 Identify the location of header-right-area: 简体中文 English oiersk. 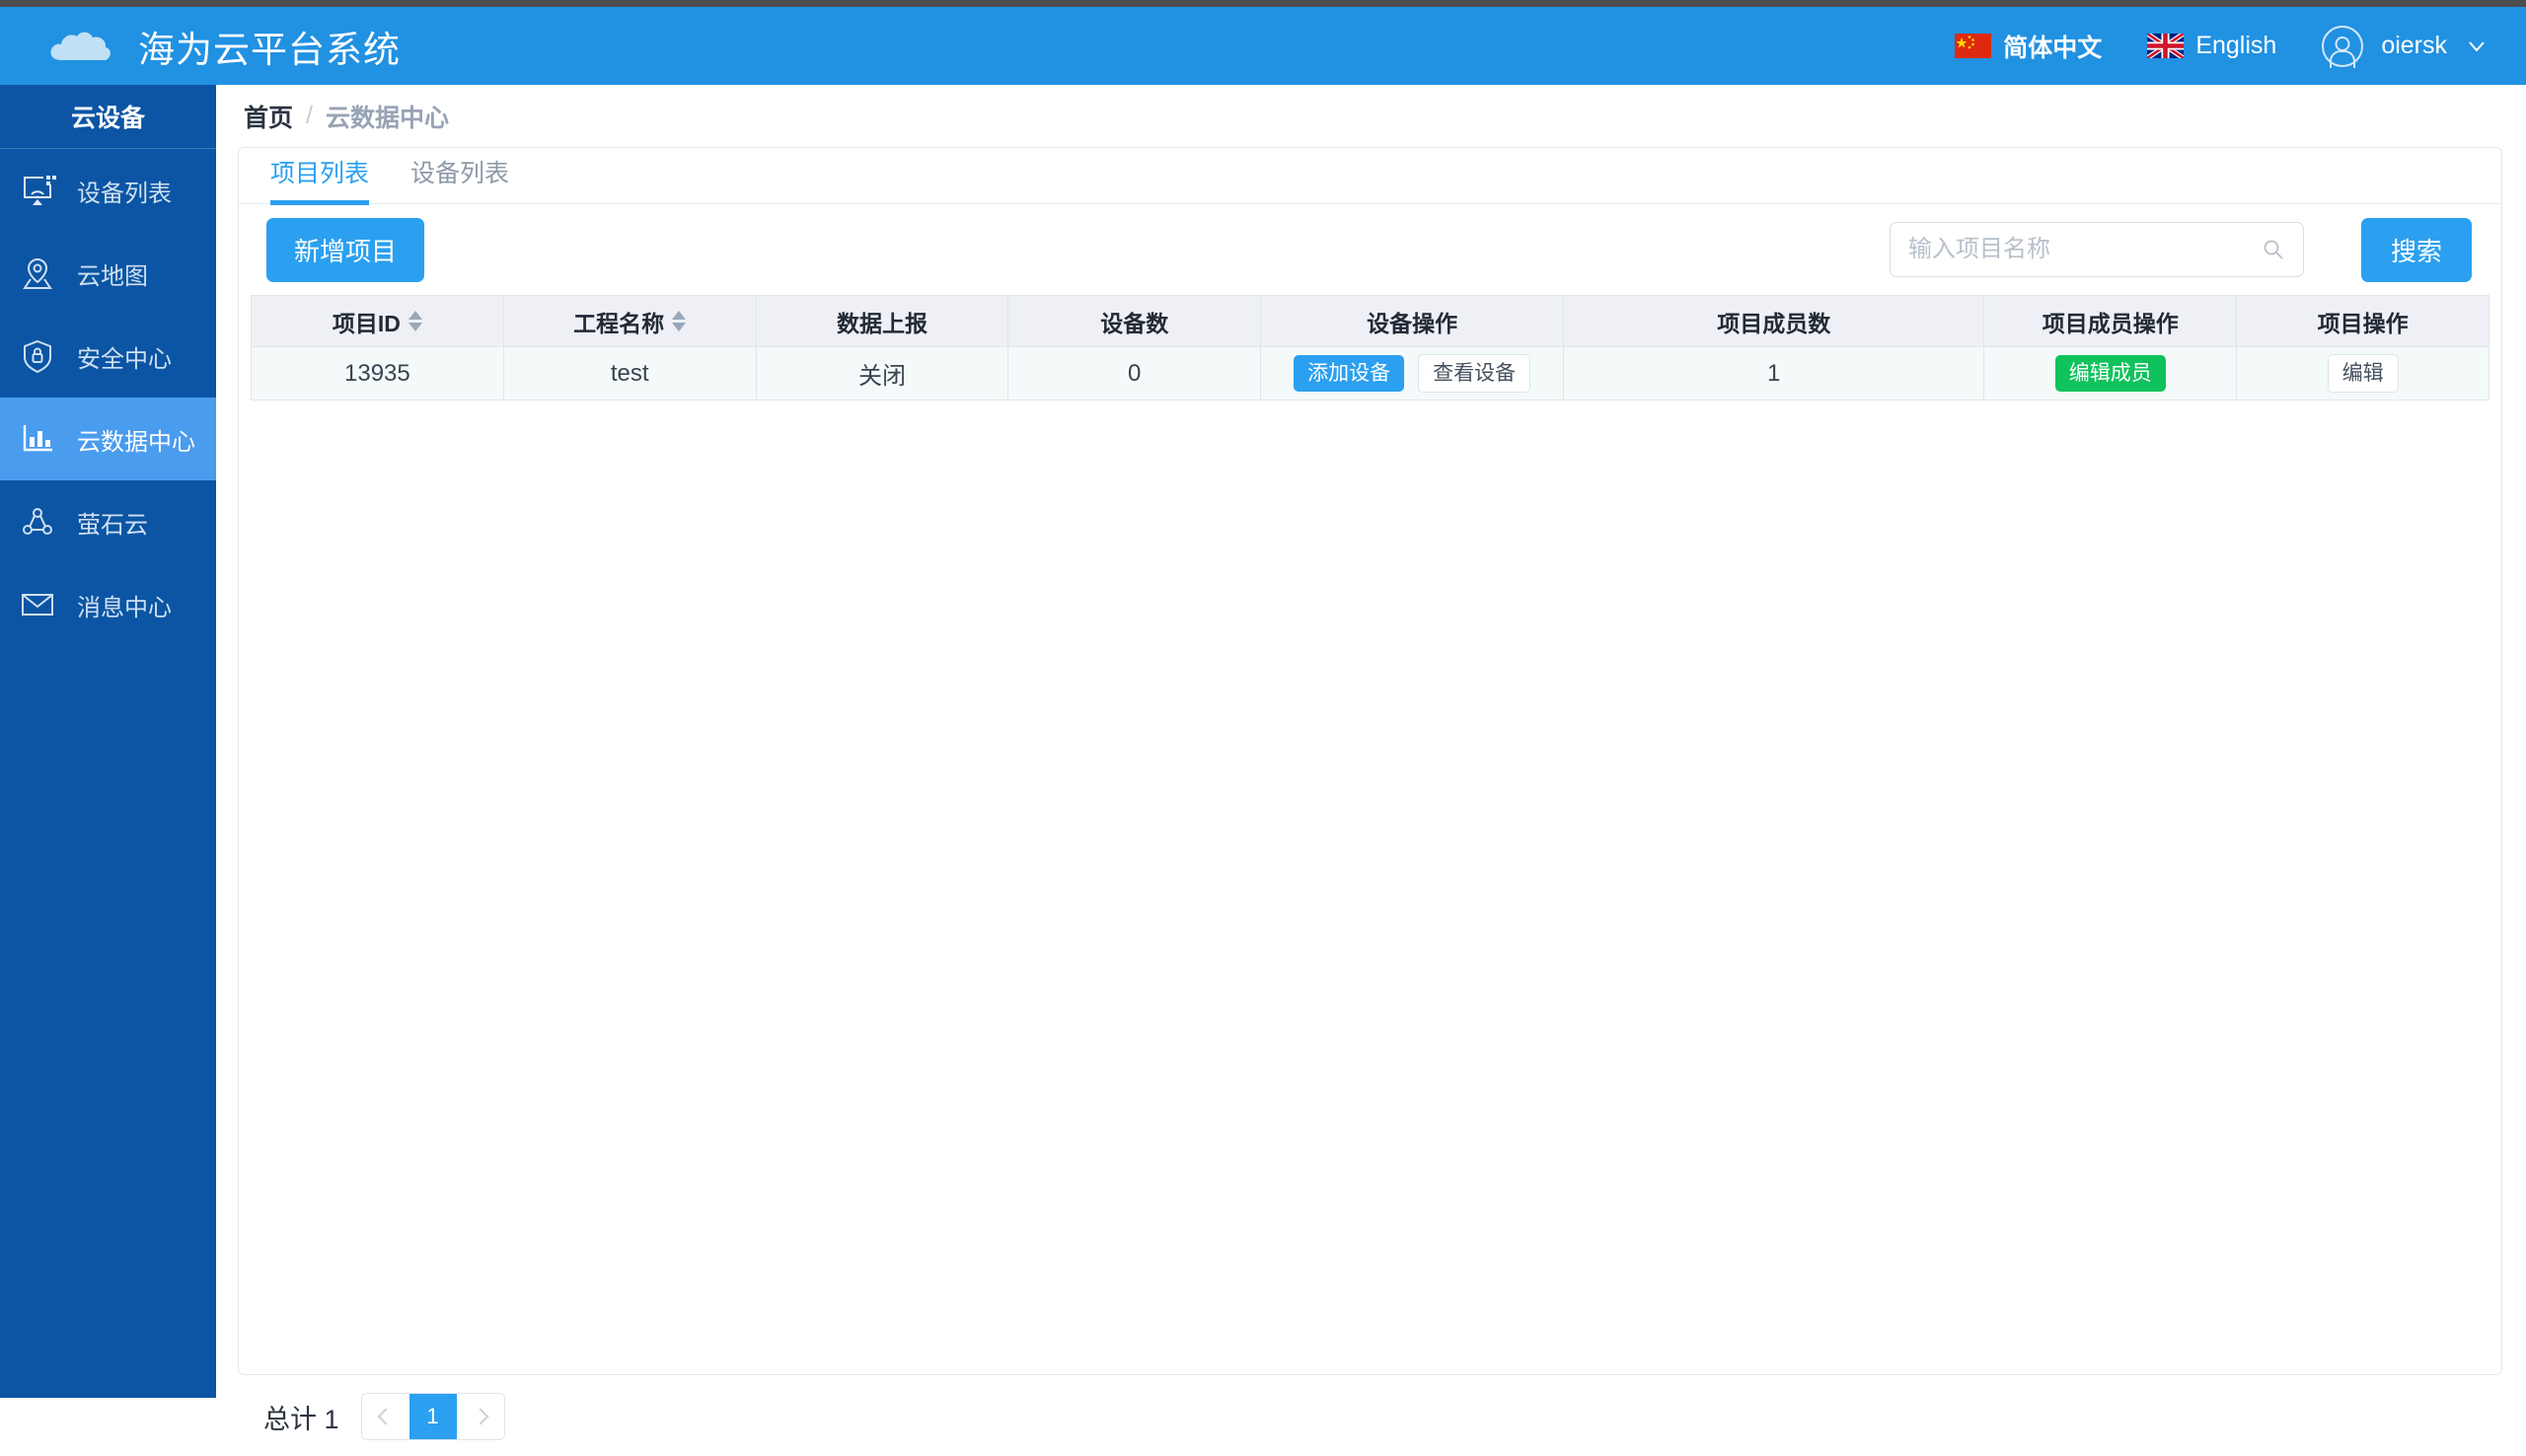
(2221, 46).